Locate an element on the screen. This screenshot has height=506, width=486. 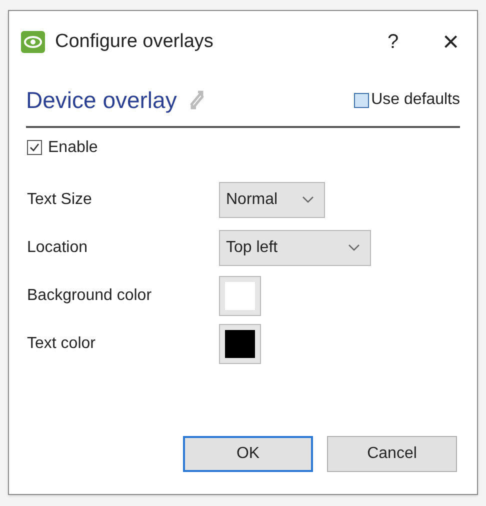
dialog-button: Cancel is located at coordinates (392, 454).